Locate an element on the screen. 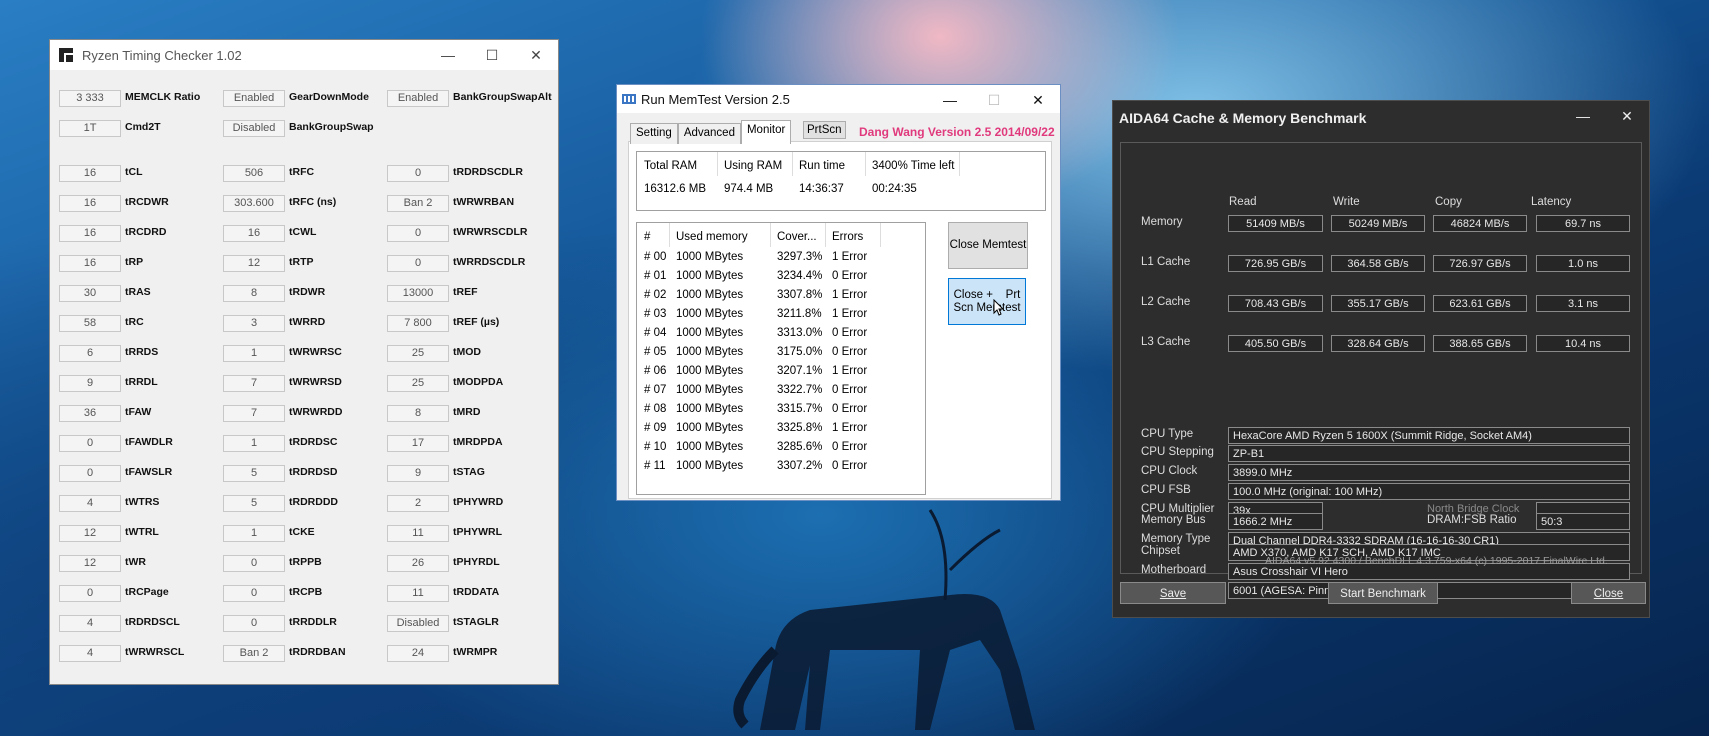  divider is located at coordinates (825, 235).